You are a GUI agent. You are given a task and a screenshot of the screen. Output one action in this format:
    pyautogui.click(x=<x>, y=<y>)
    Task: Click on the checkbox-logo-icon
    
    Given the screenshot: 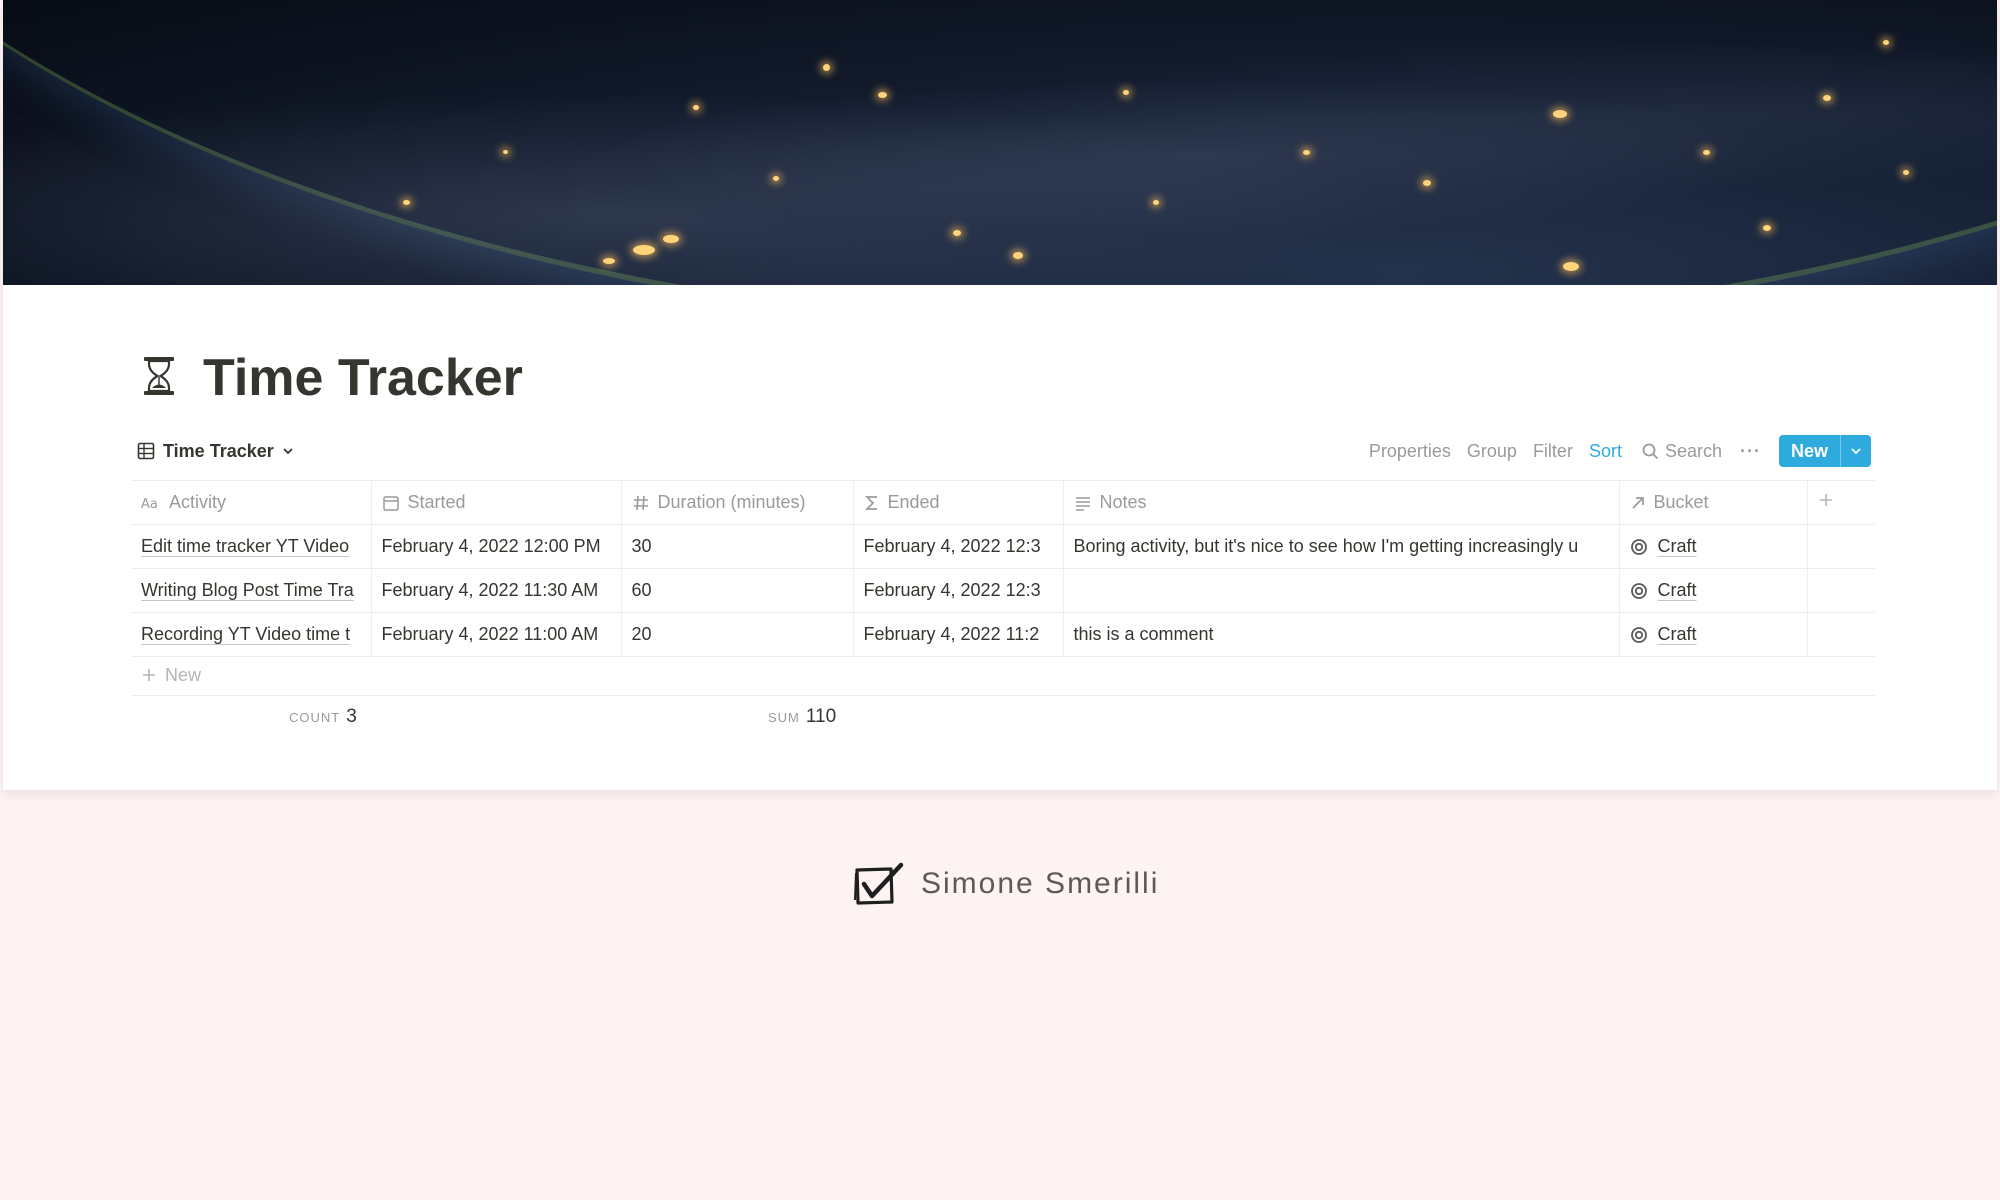 What is the action you would take?
    pyautogui.click(x=879, y=883)
    